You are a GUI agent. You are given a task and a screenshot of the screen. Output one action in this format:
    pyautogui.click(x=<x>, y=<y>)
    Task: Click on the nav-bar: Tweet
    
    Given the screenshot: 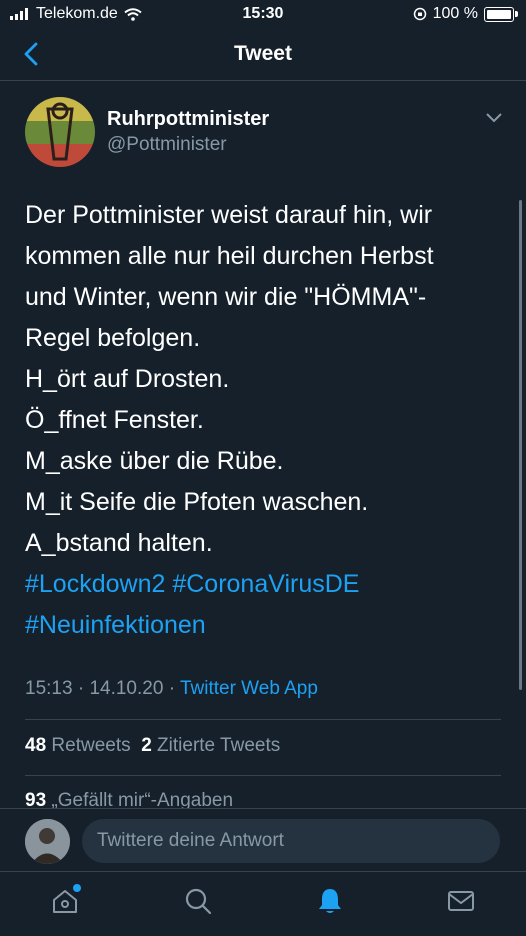 What is the action you would take?
    pyautogui.click(x=263, y=55)
    